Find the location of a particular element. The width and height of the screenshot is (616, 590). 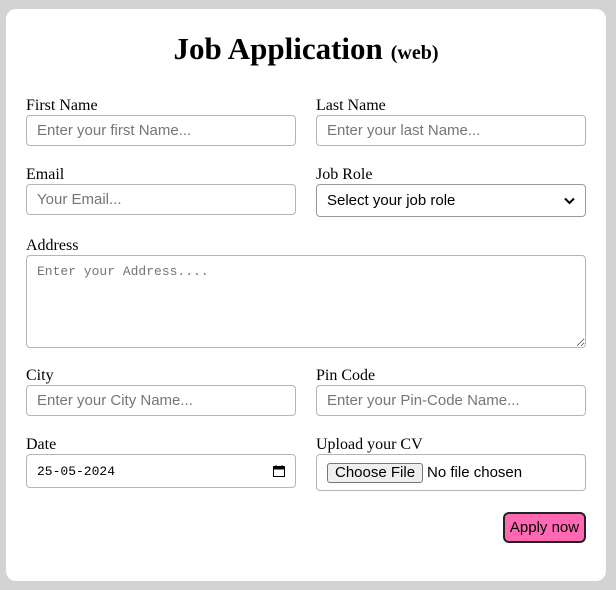

first-name-input is located at coordinates (161, 130).